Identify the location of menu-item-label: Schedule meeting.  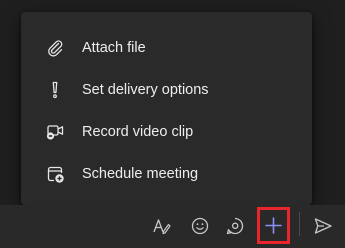
(140, 174).